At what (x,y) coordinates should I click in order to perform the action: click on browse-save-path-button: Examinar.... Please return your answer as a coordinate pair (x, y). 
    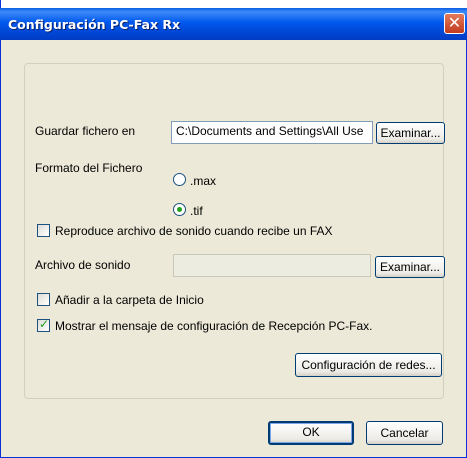
    Looking at the image, I should click on (410, 133).